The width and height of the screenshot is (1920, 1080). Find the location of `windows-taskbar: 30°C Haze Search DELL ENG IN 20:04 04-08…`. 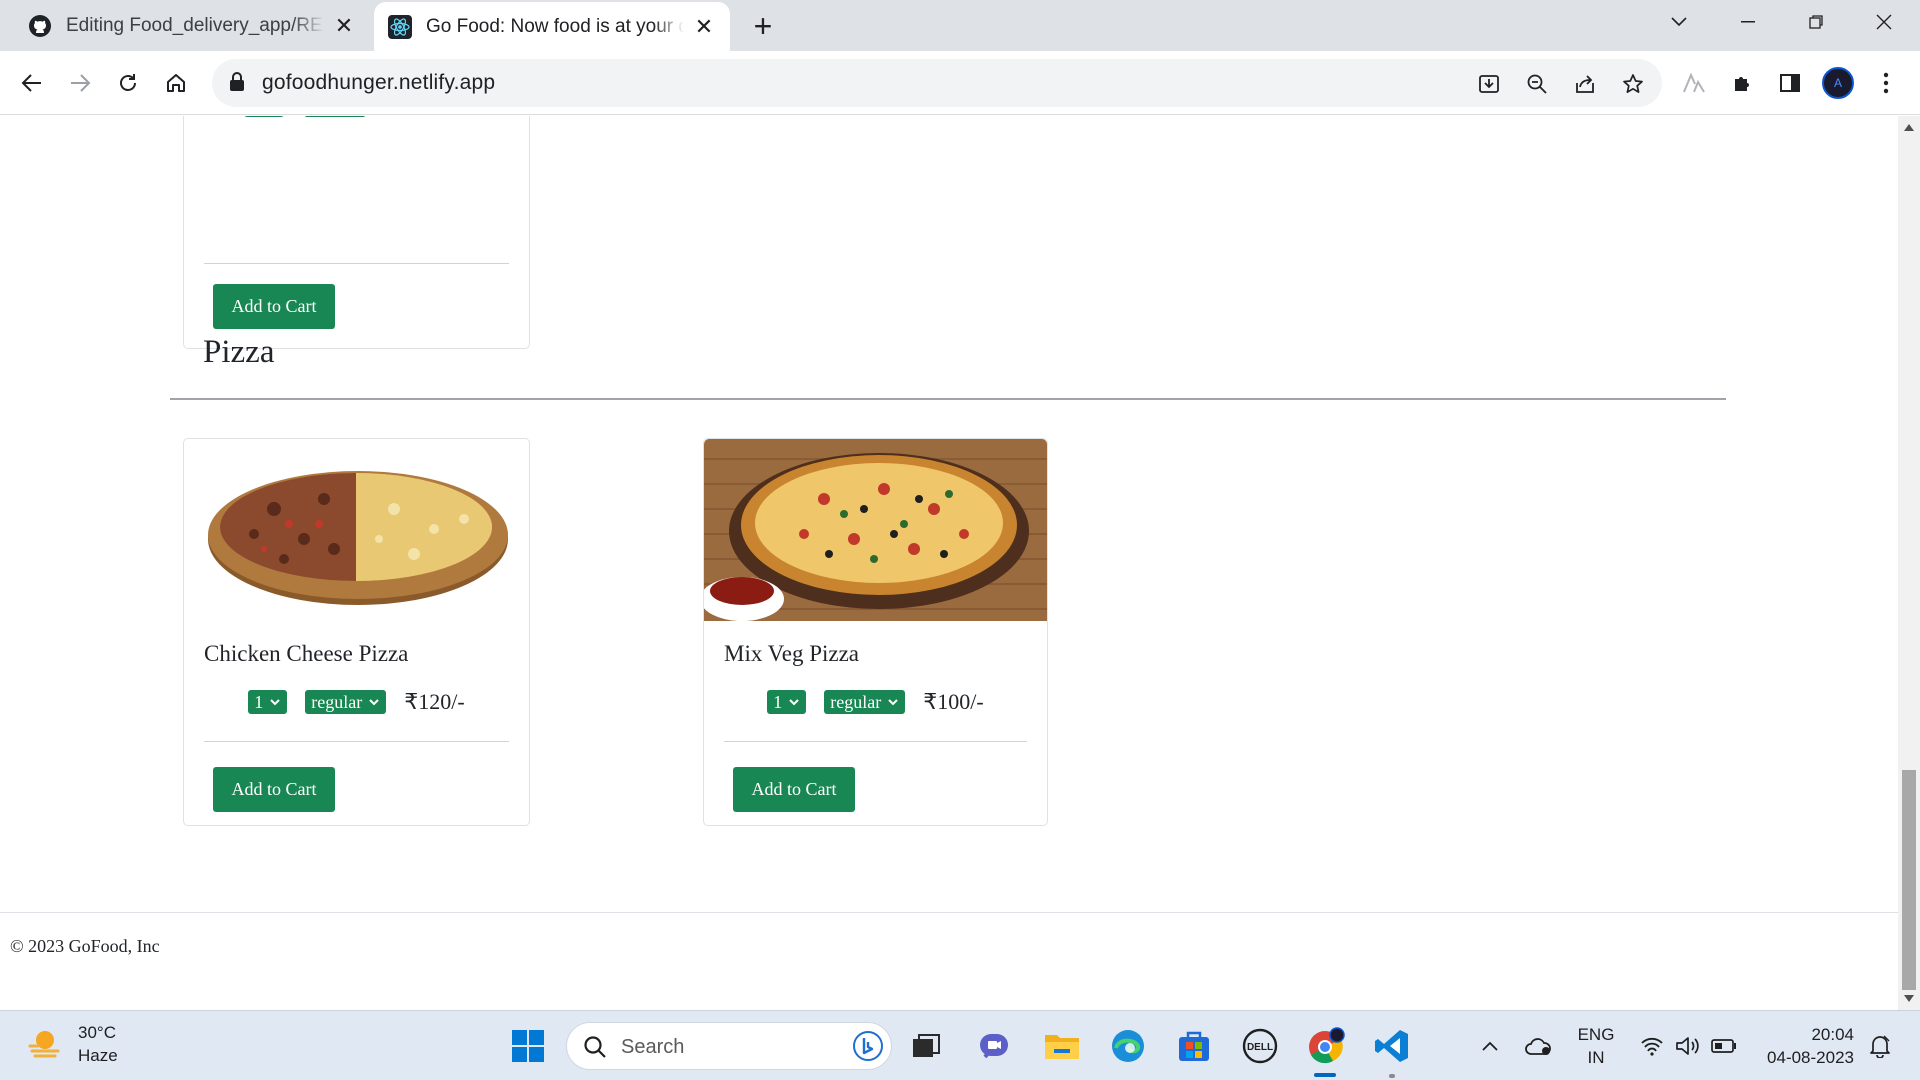

windows-taskbar: 30°C Haze Search DELL ENG IN 20:04 04-08… is located at coordinates (960, 1045).